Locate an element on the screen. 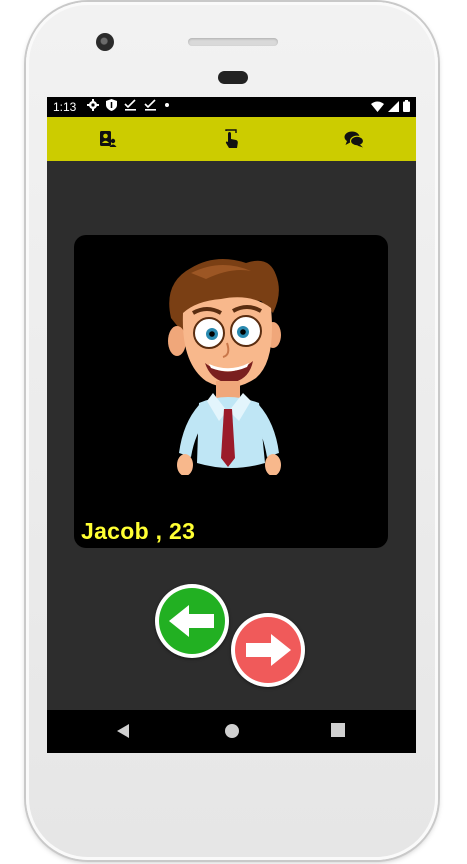 This screenshot has height=864, width=467. reject-button is located at coordinates (192, 621).